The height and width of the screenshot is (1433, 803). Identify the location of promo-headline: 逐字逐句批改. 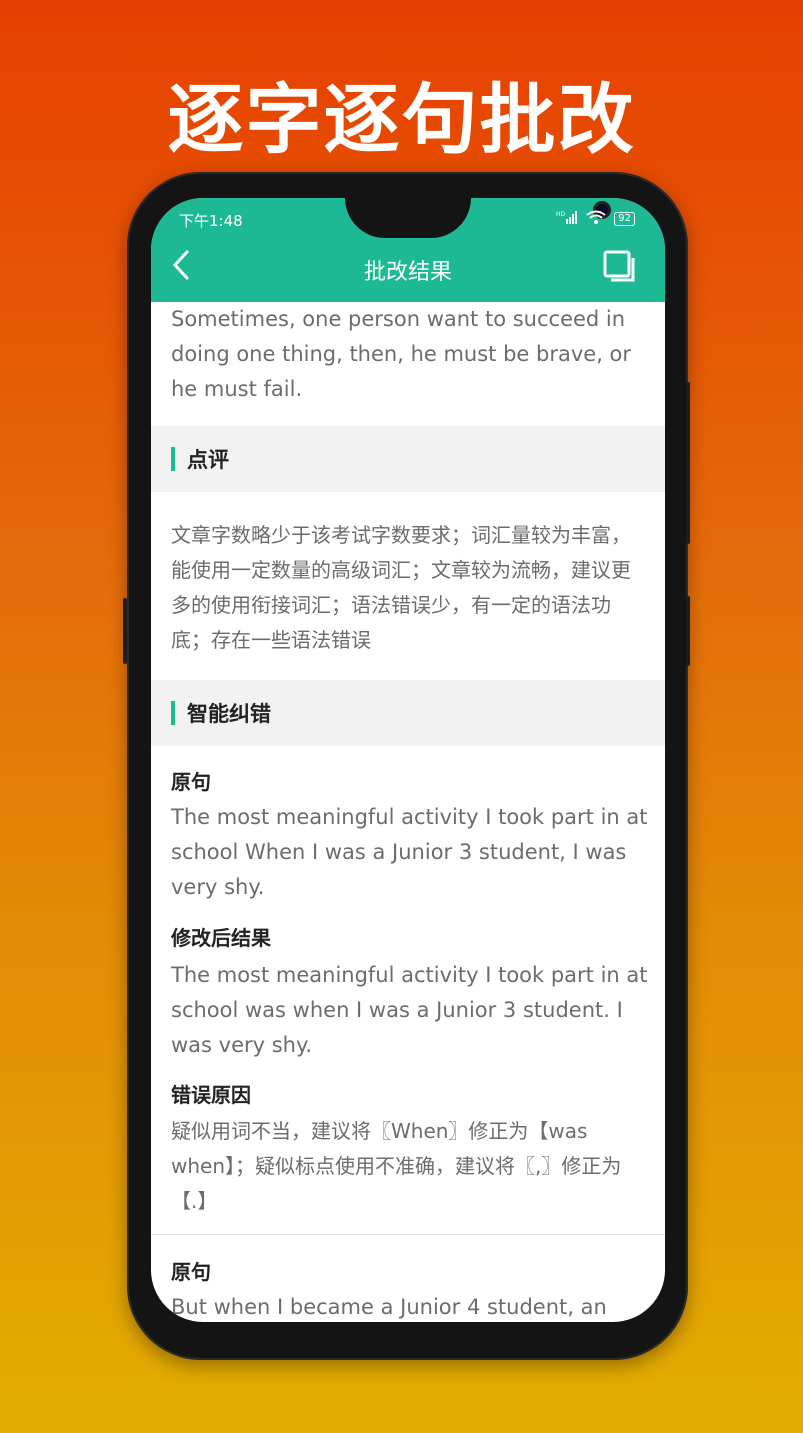
(401, 119).